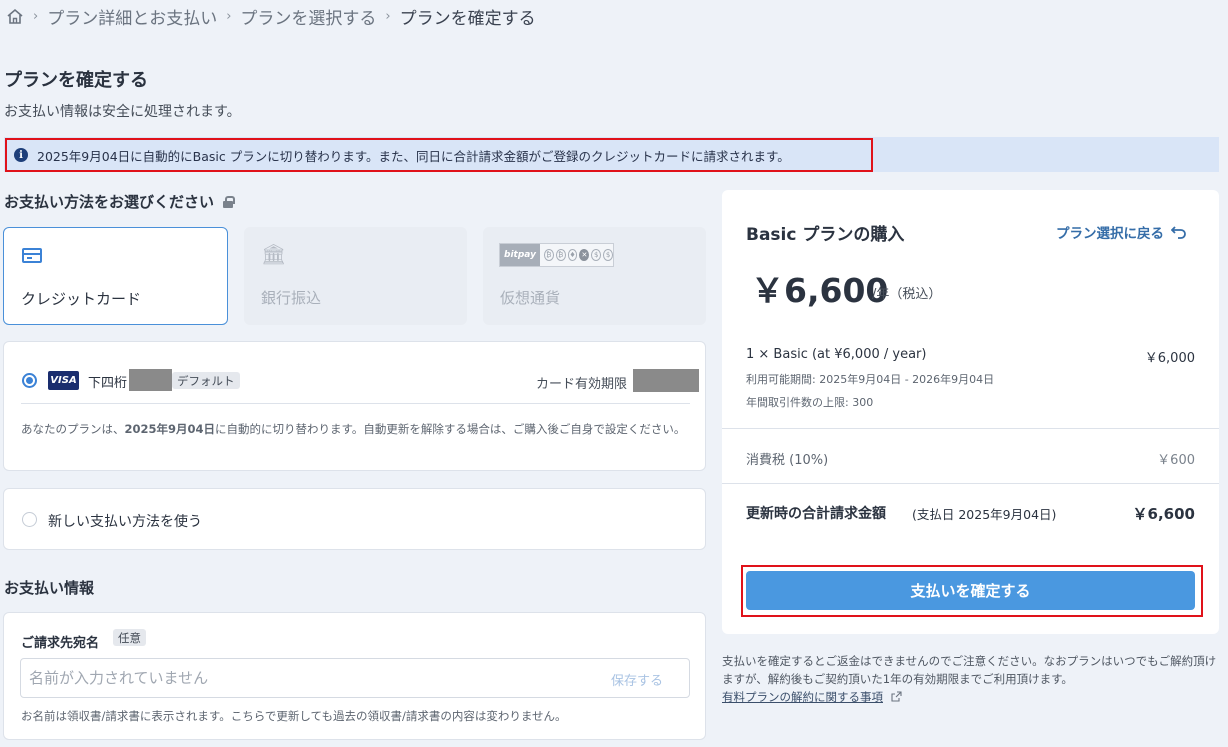 This screenshot has width=1228, height=747. What do you see at coordinates (1110, 234) in the screenshot?
I see `back-link-label: プラン選択に戻る` at bounding box center [1110, 234].